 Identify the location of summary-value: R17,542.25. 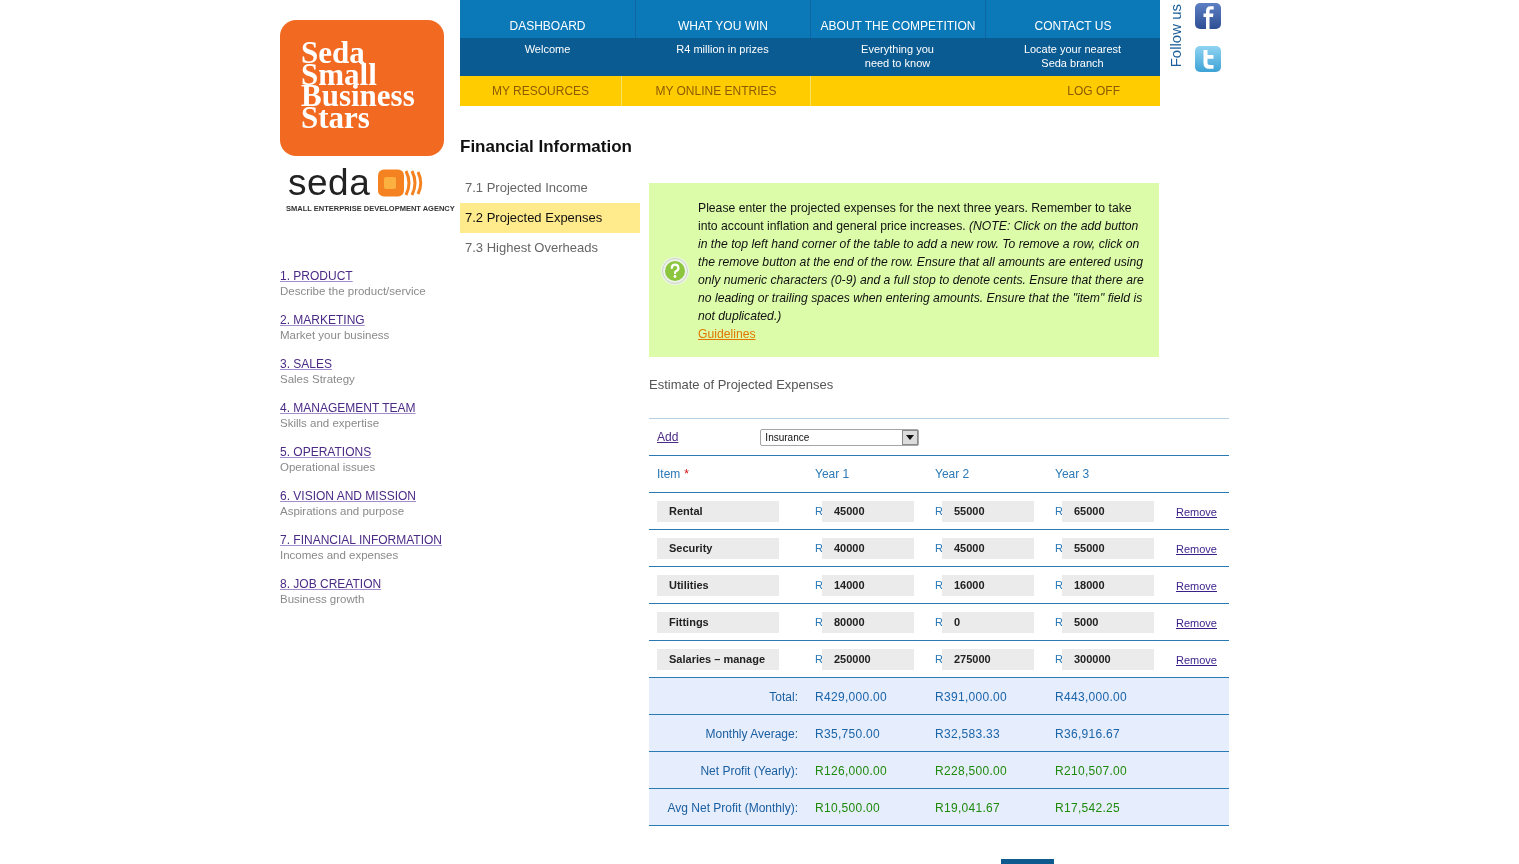
(1088, 808).